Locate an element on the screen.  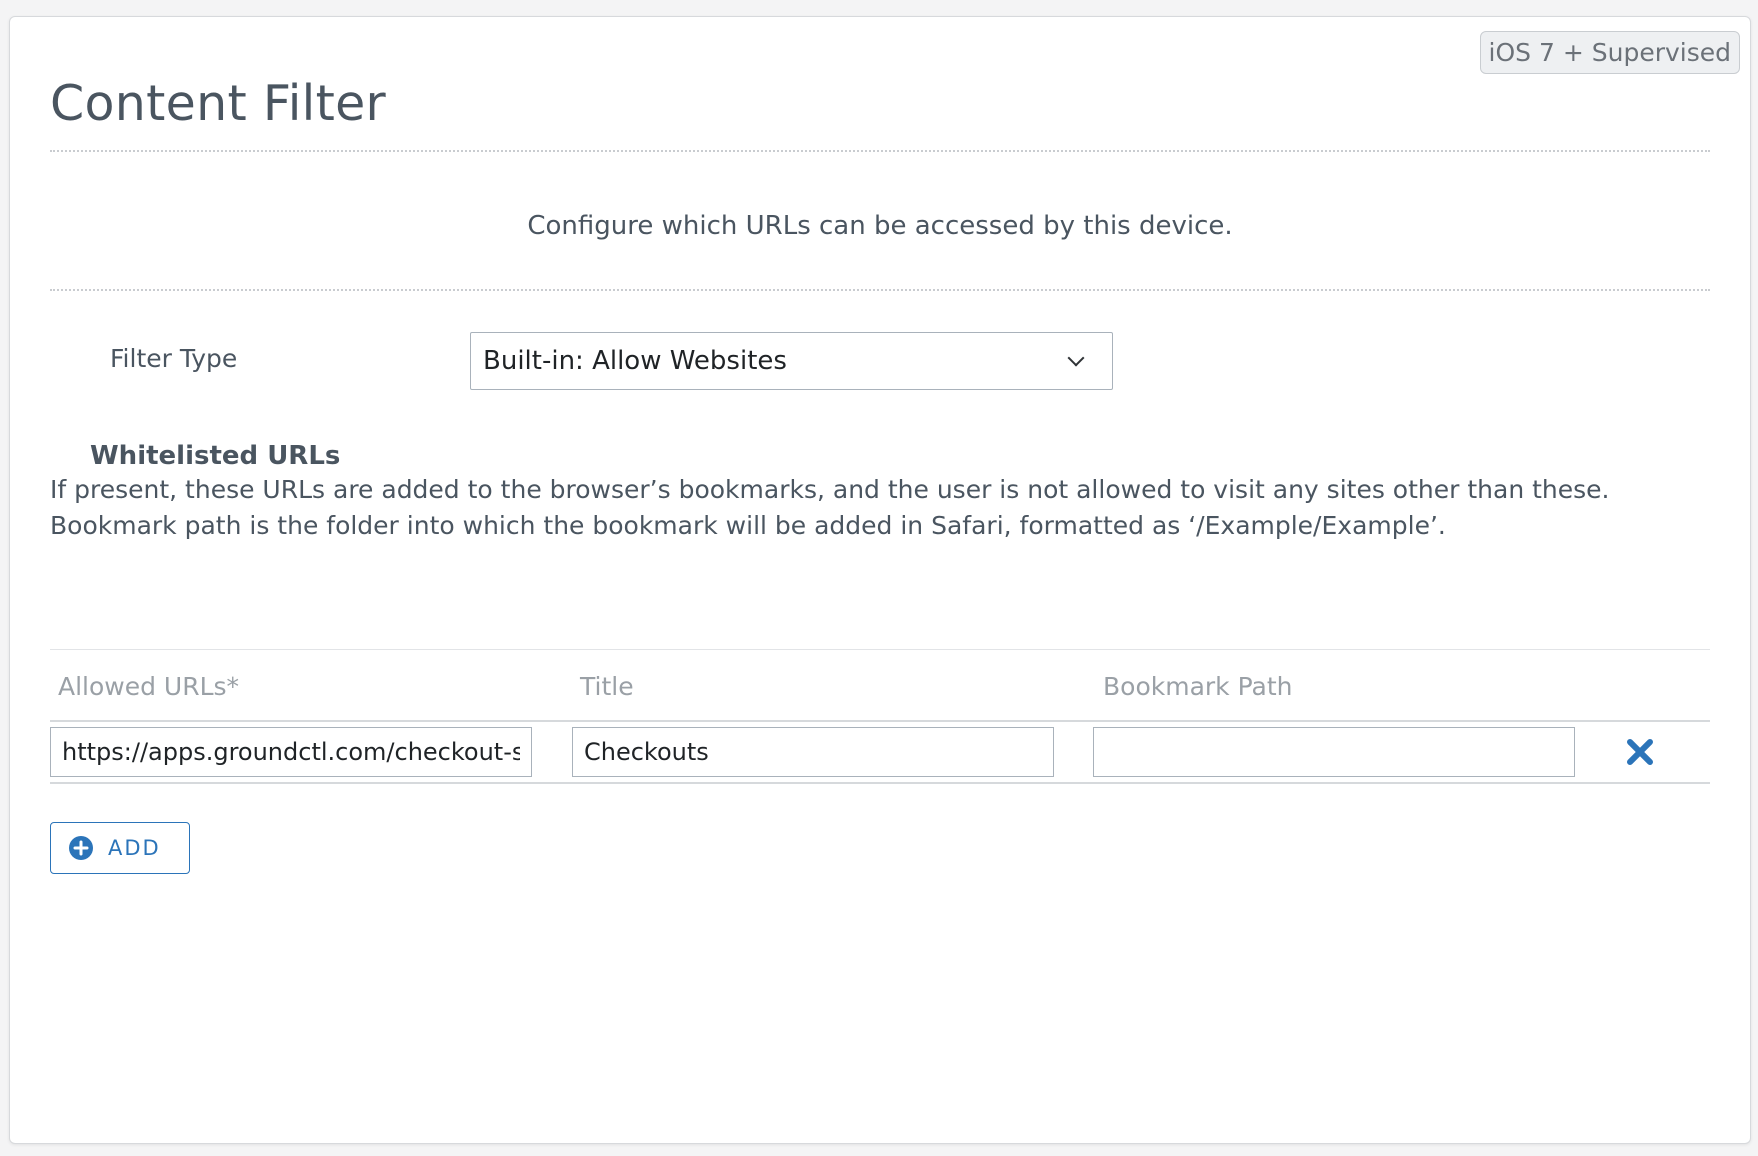
remove-row-button is located at coordinates (1640, 752).